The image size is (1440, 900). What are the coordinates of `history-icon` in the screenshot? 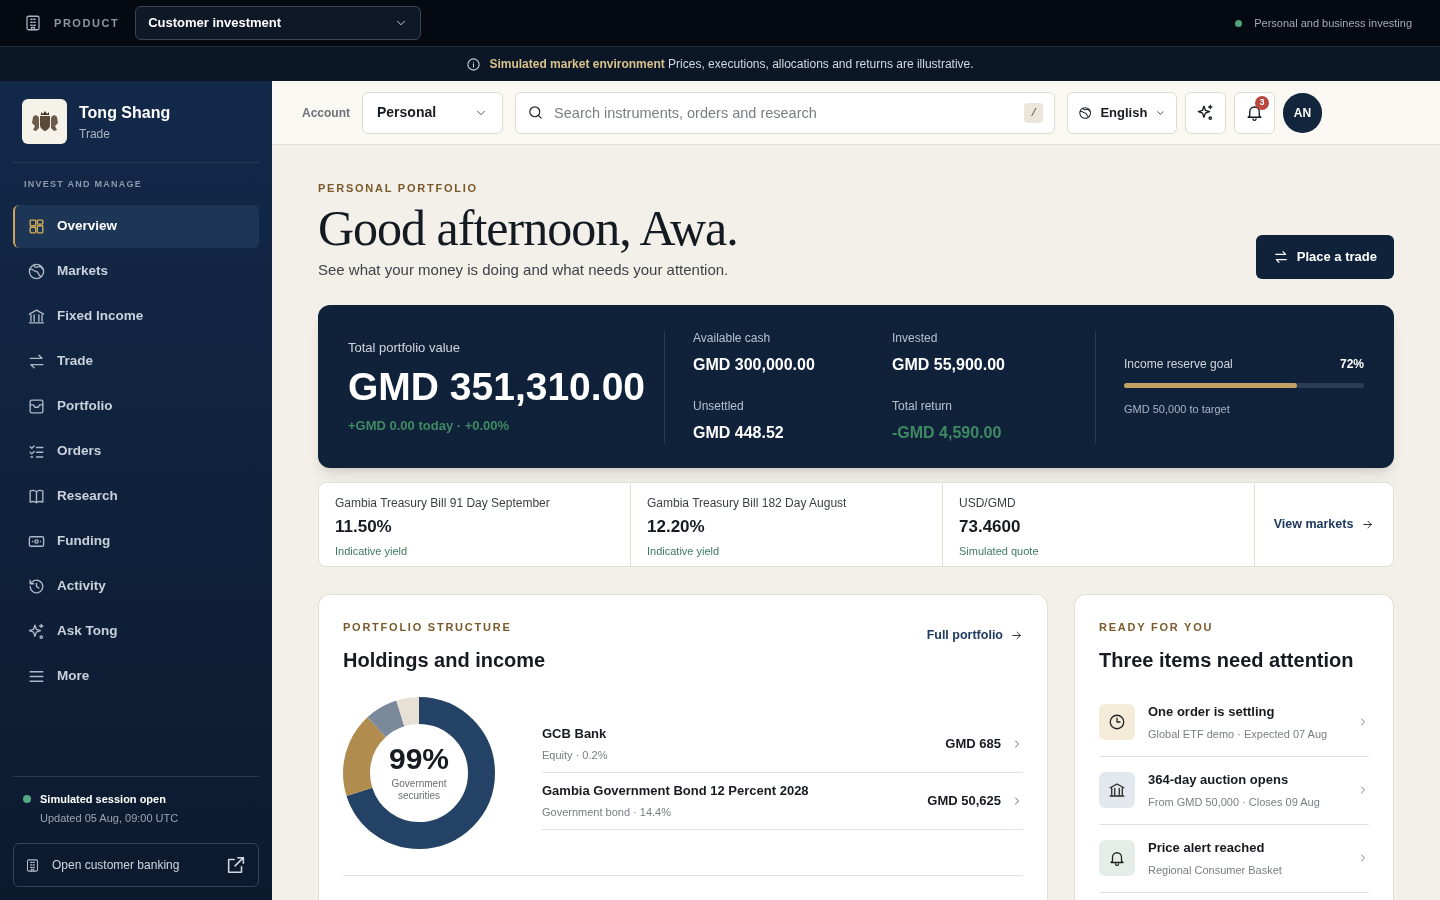 It's located at (36, 586).